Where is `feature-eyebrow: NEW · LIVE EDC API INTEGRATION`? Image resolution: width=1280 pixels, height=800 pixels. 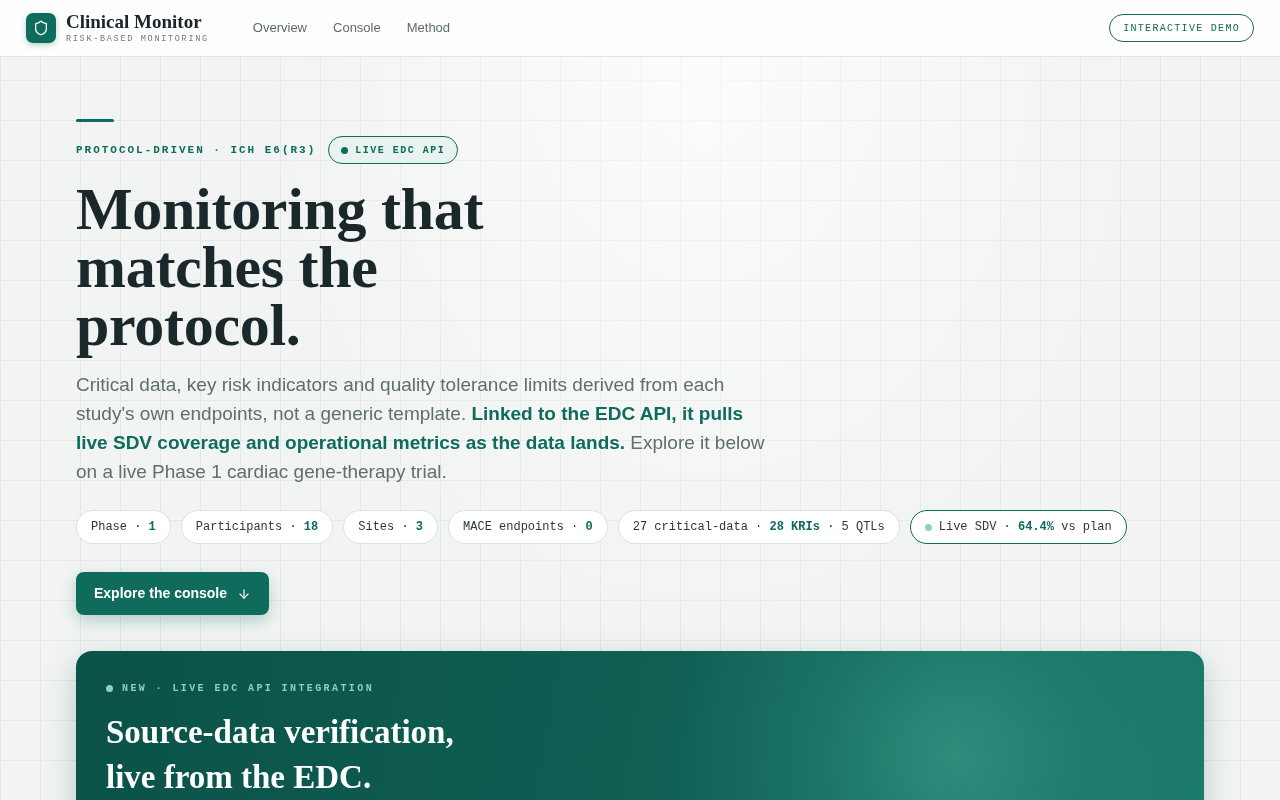
feature-eyebrow: NEW · LIVE EDC API INTEGRATION is located at coordinates (248, 689).